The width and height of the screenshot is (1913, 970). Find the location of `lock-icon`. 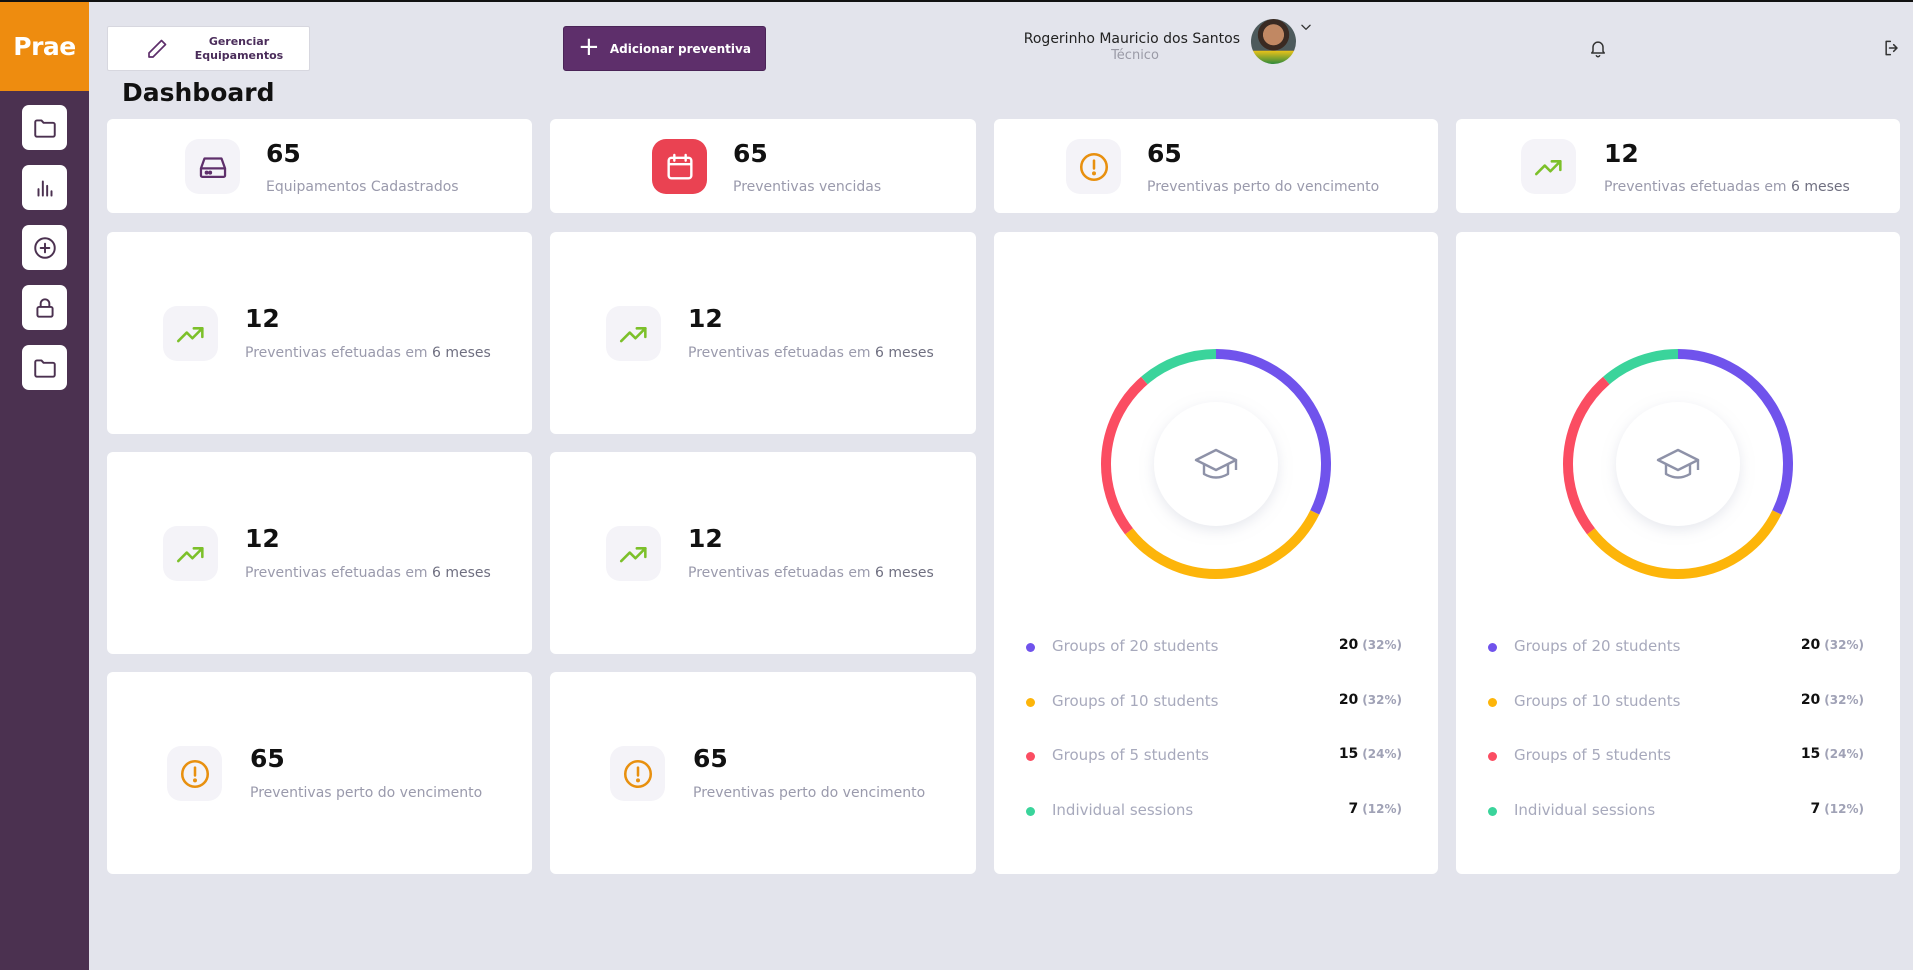

lock-icon is located at coordinates (44, 307).